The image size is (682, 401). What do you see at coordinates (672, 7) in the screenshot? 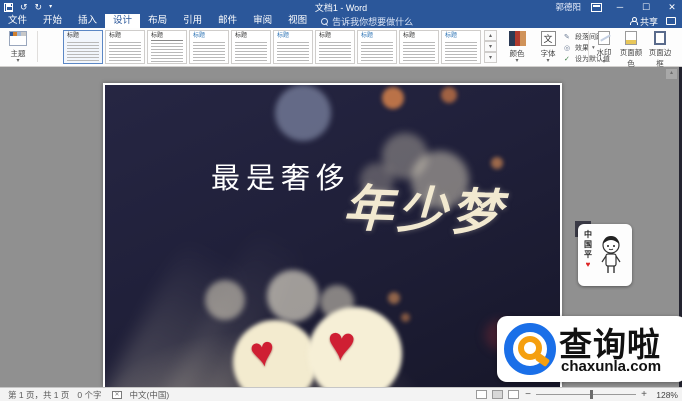
I see `close-button: ✕` at bounding box center [672, 7].